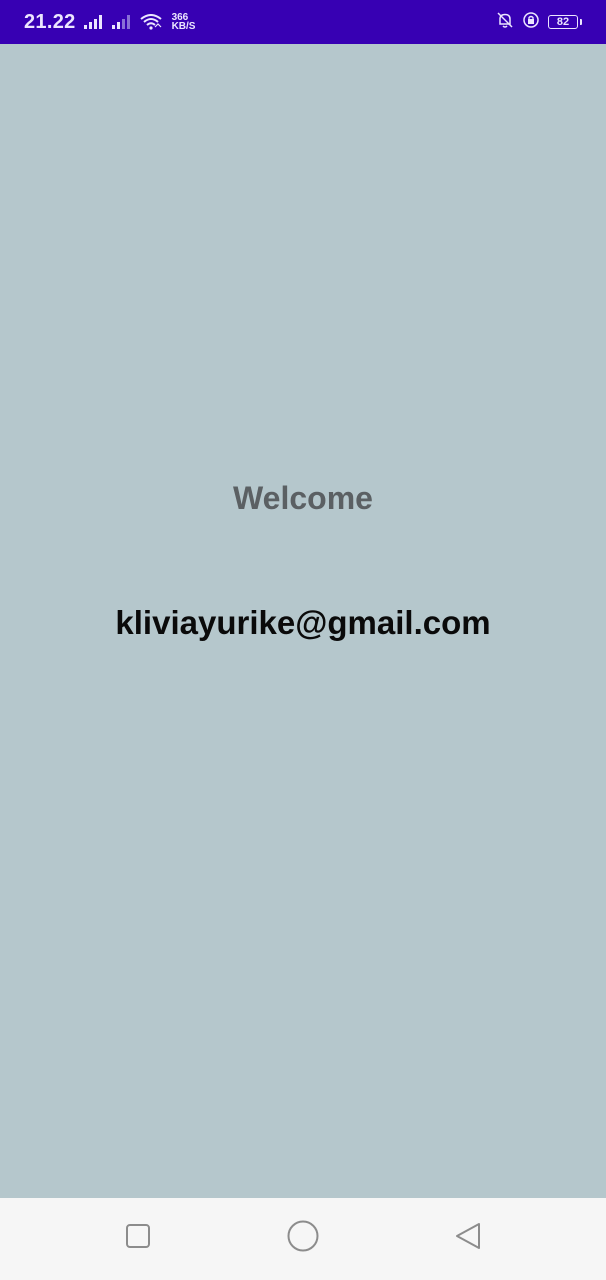  I want to click on recents-button, so click(138, 1238).